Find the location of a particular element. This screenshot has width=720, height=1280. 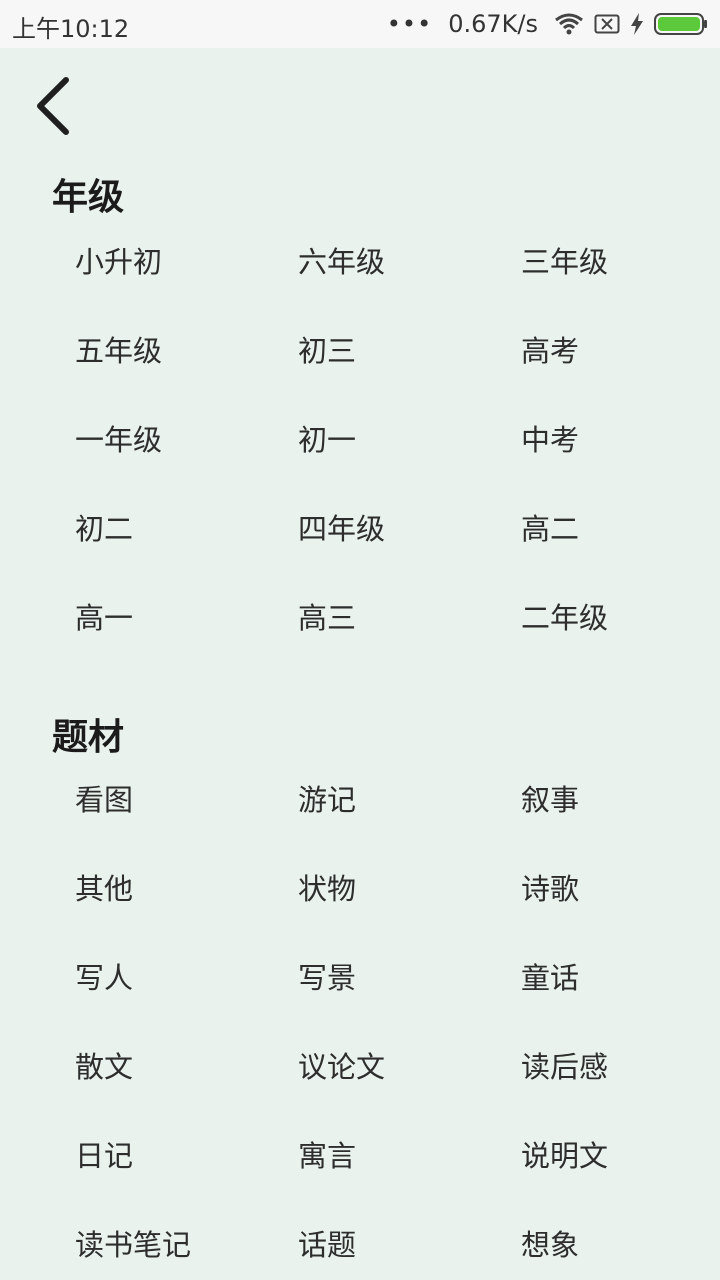

theme-option: 散文 is located at coordinates (104, 1067).